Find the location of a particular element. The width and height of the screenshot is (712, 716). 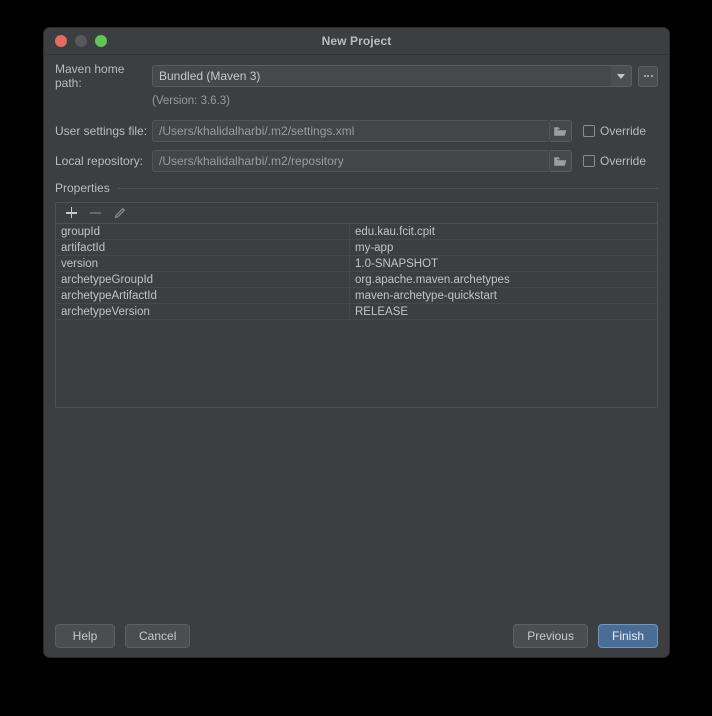

user-settings-override-group: Override is located at coordinates (620, 131).